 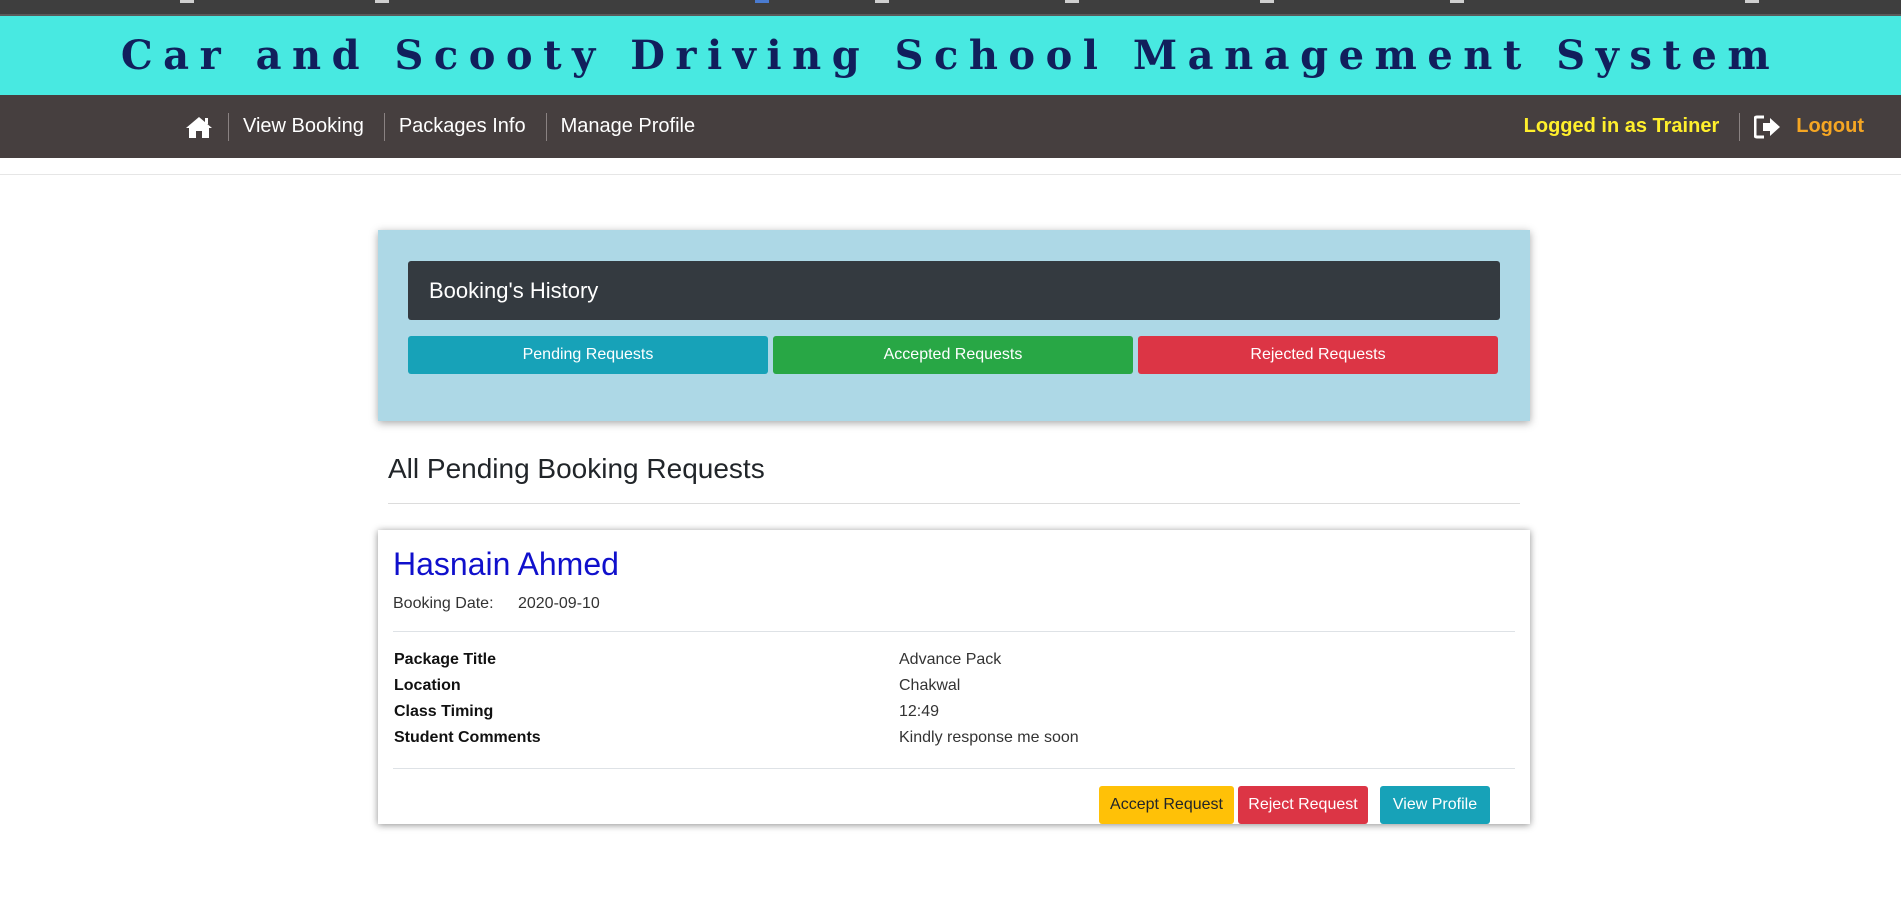 What do you see at coordinates (954, 716) in the screenshot?
I see `detail-row: Class Timing 12:49` at bounding box center [954, 716].